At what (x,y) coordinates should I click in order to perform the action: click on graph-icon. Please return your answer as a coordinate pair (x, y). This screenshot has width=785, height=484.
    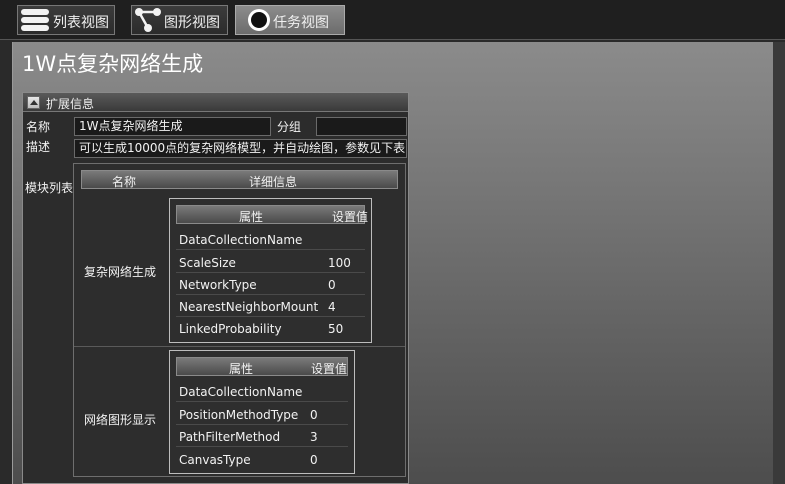
    Looking at the image, I should click on (148, 20).